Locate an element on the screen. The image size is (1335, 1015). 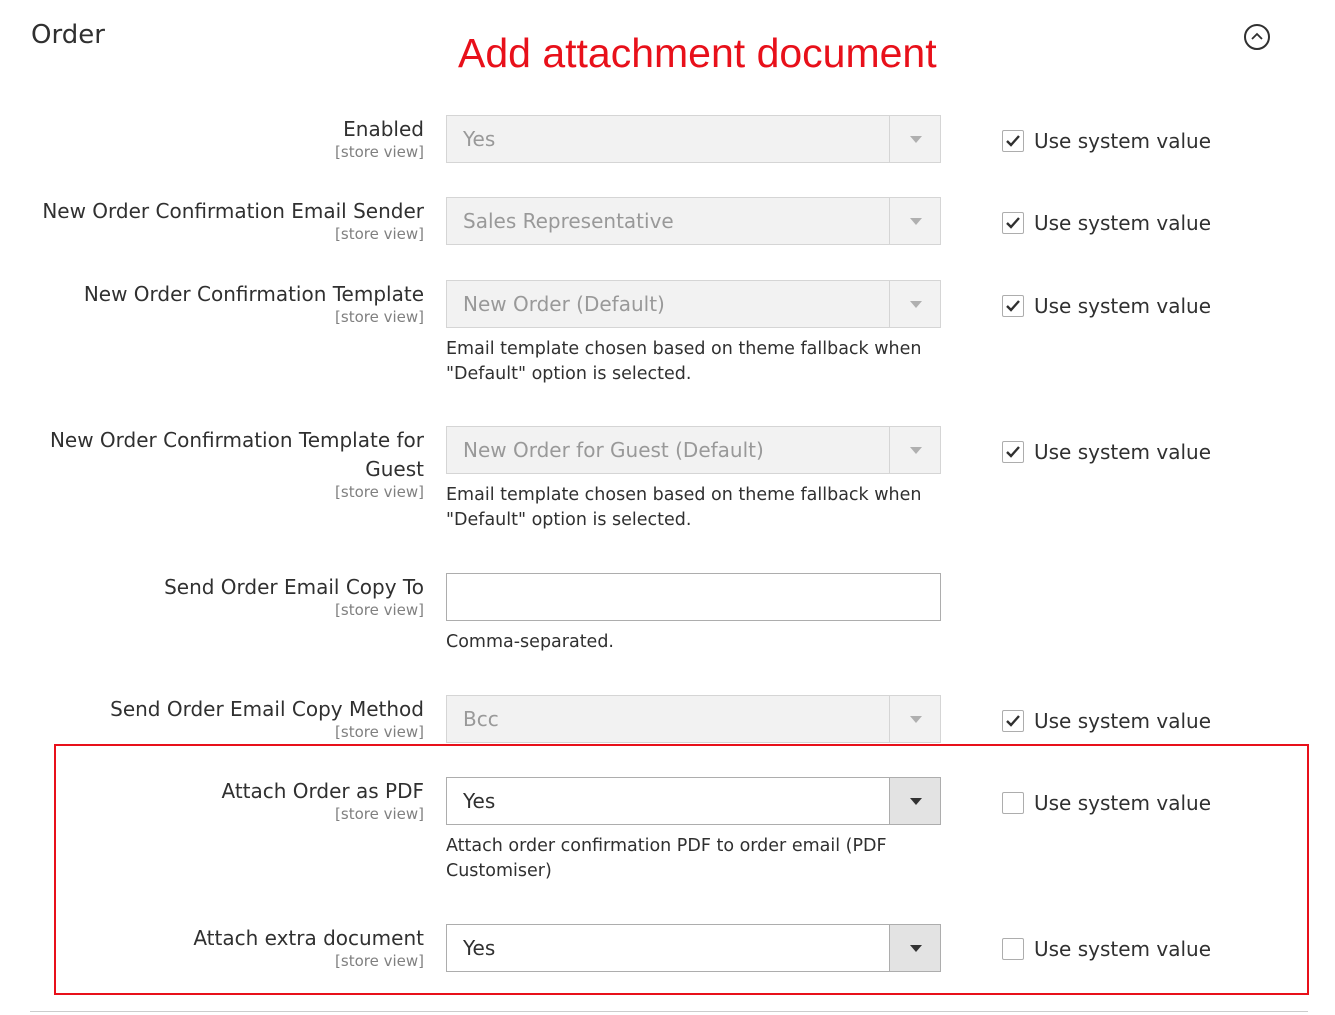
field-label: Send Order Email Copy To is located at coordinates (294, 587).